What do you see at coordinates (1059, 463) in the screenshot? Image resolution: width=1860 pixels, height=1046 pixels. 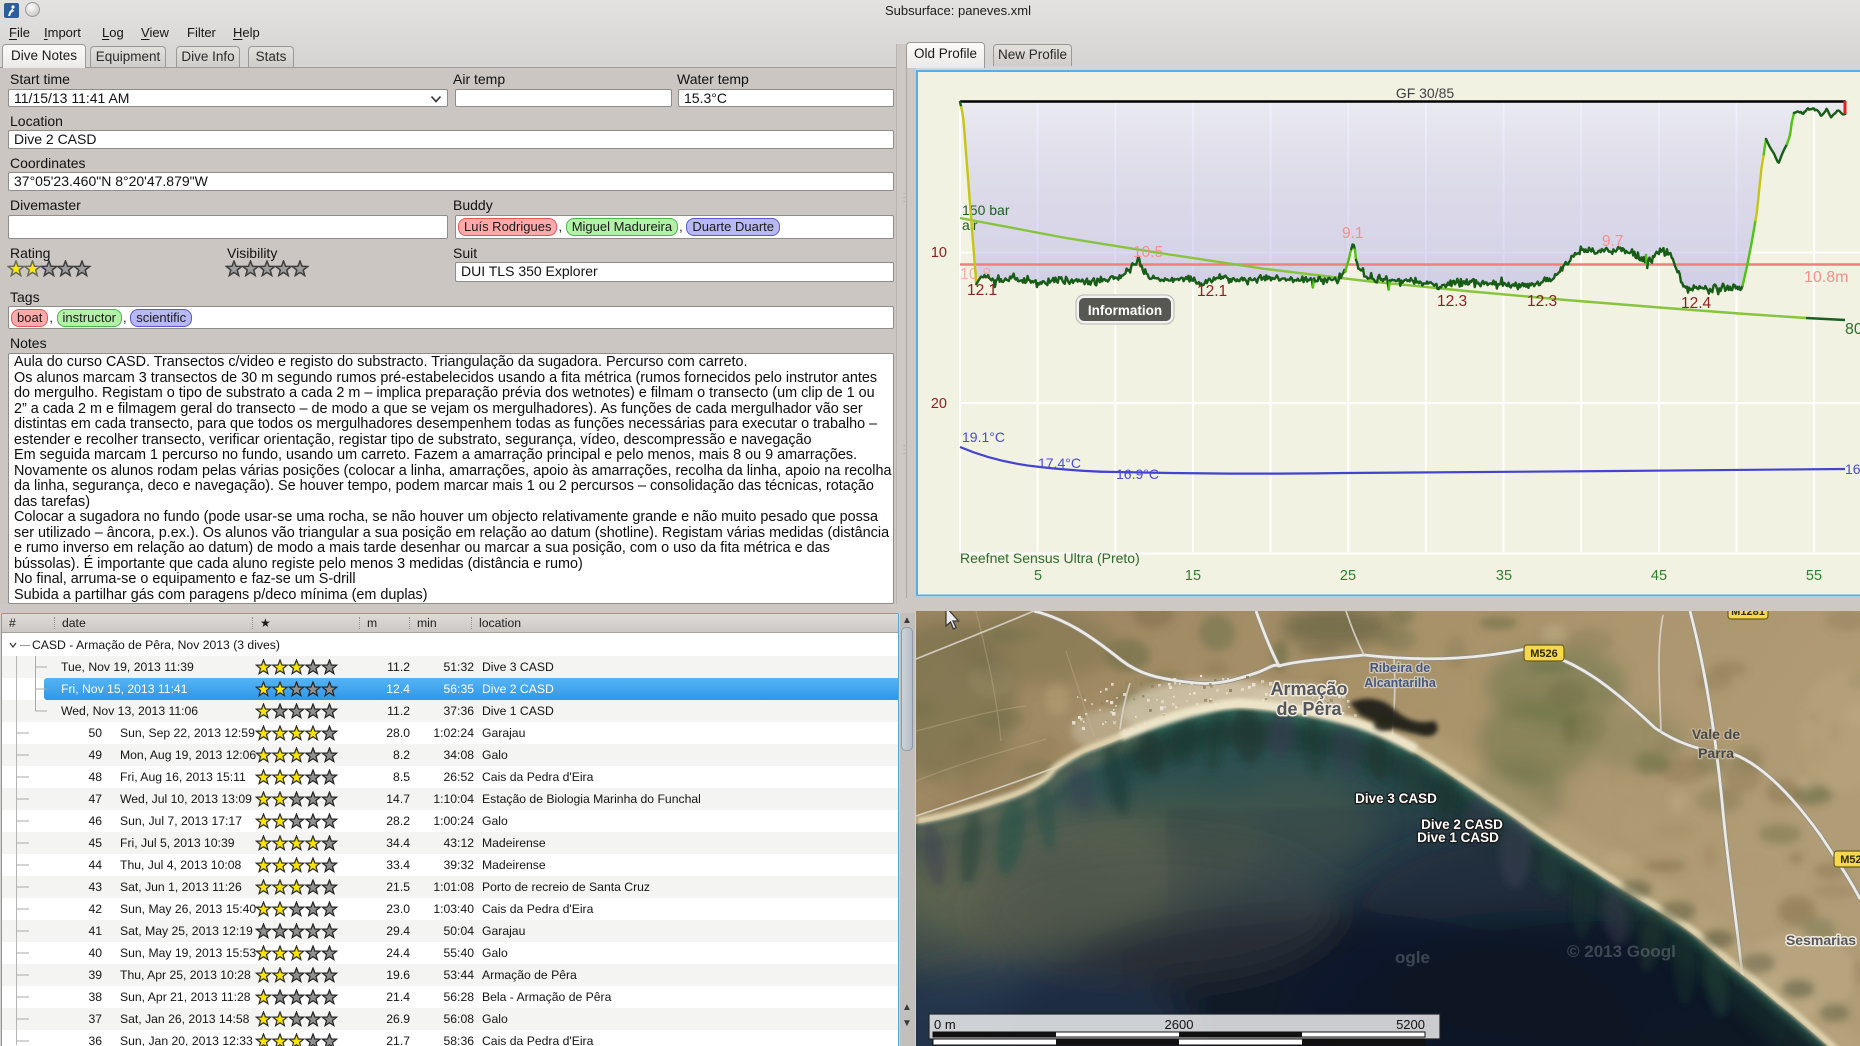 I see `svg-text: 17.4°C` at bounding box center [1059, 463].